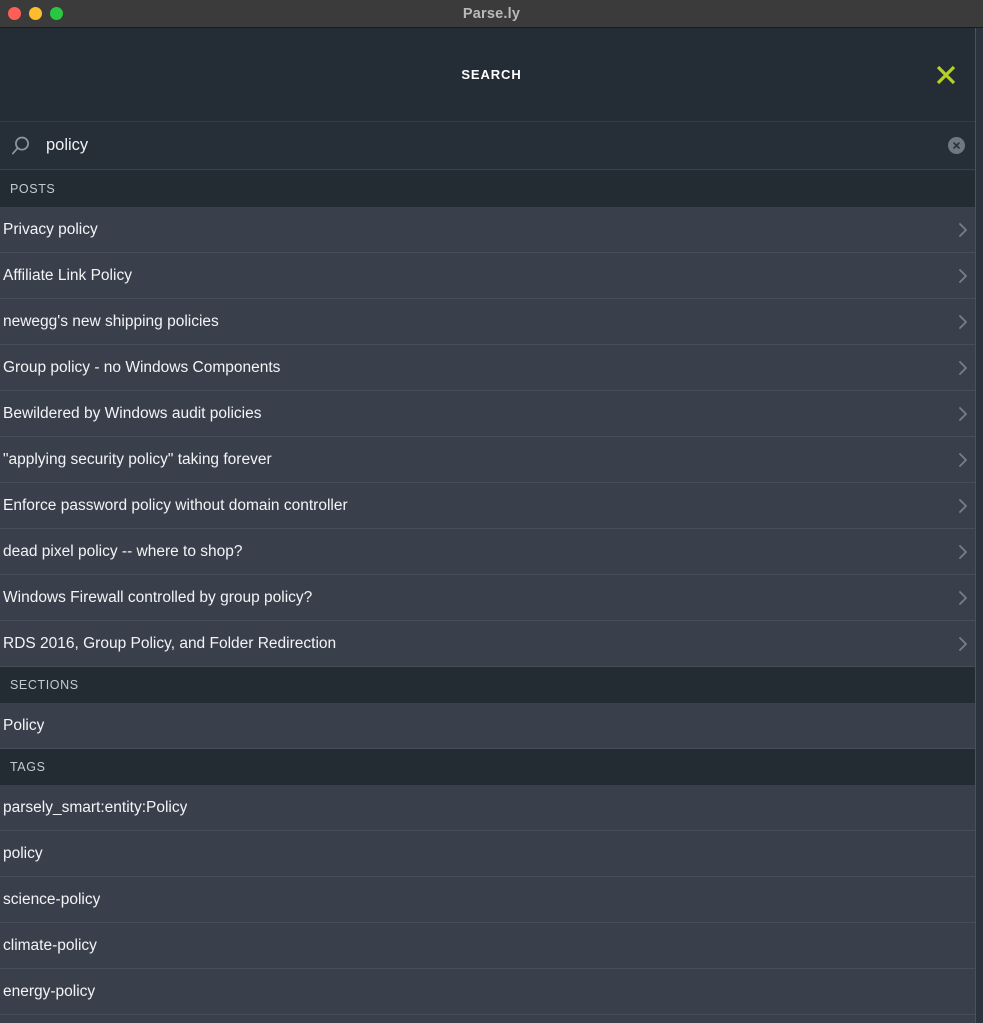 This screenshot has height=1023, width=983. Describe the element at coordinates (491, 368) in the screenshot. I see `result-row: Group policy - no Windows Components` at that location.